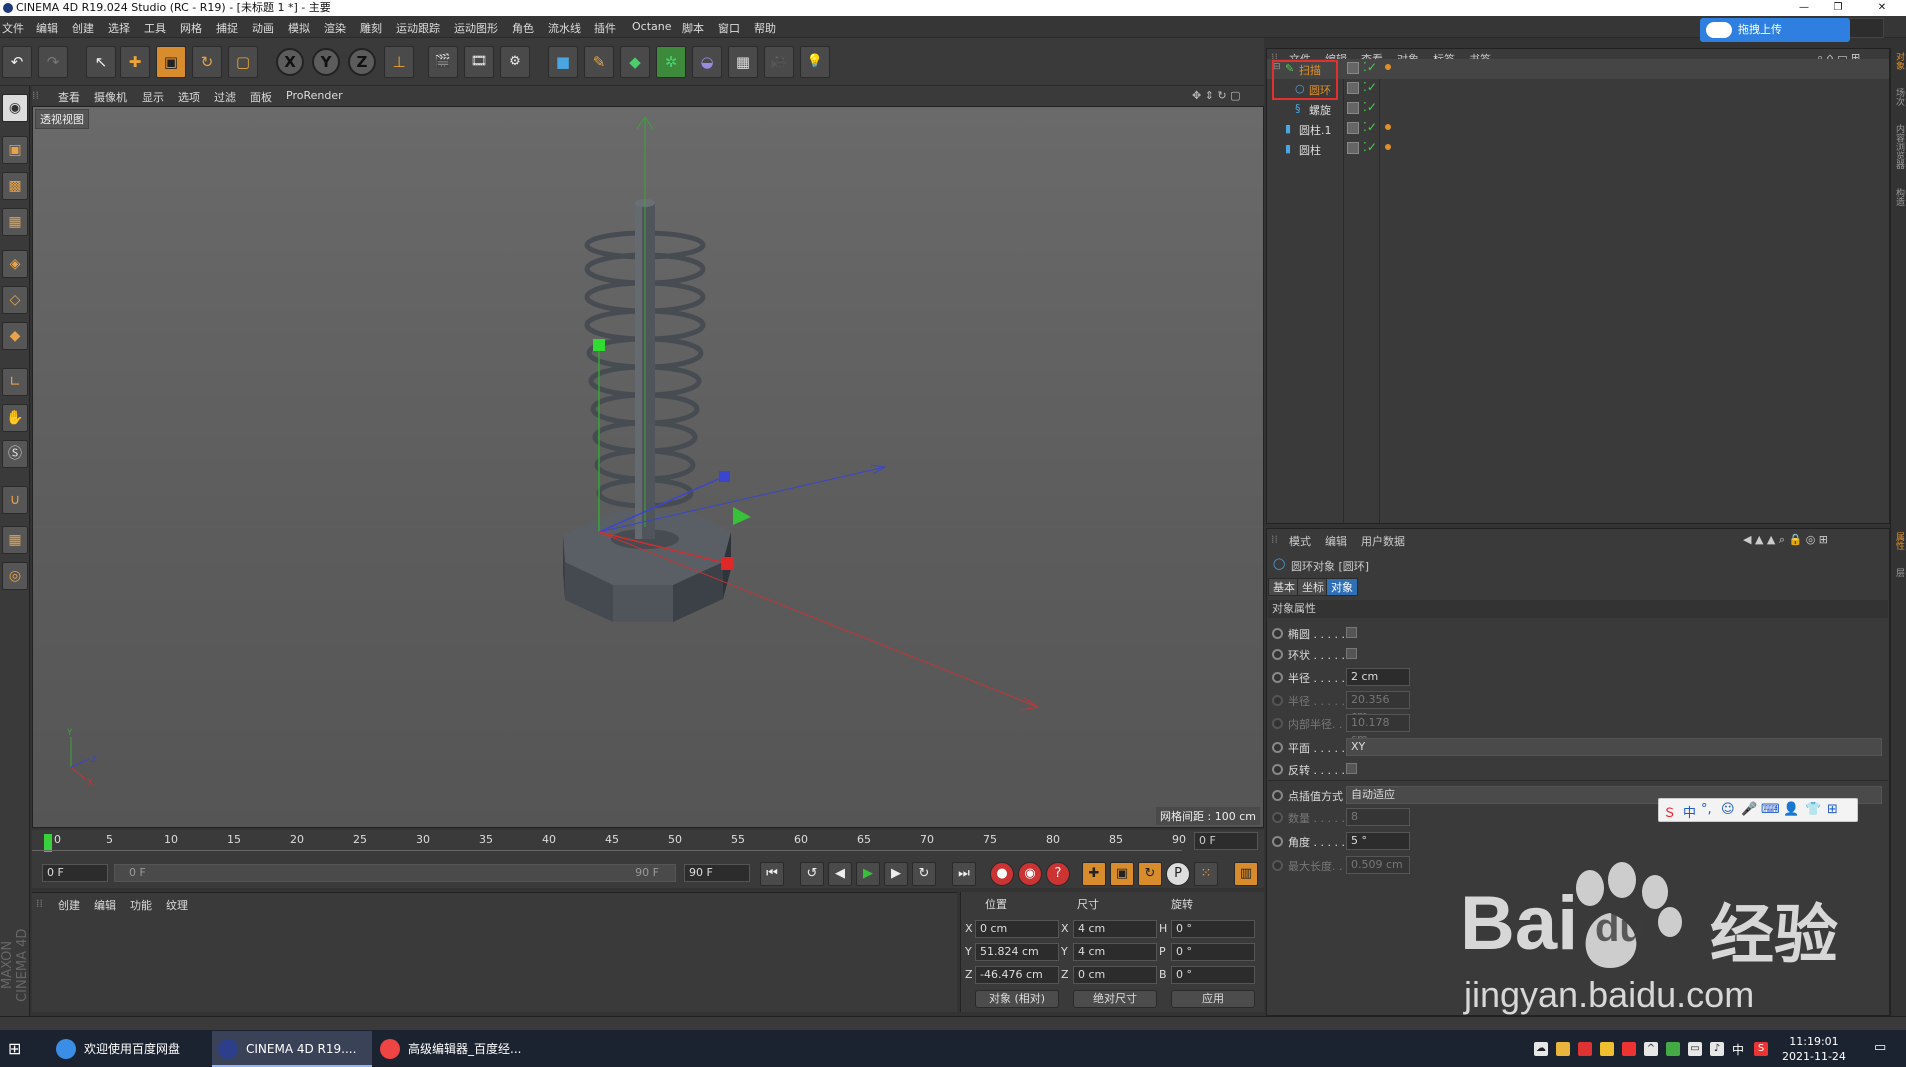  Describe the element at coordinates (1899, 61) in the screenshot. I see `right-tab-objects: 对象` at that location.